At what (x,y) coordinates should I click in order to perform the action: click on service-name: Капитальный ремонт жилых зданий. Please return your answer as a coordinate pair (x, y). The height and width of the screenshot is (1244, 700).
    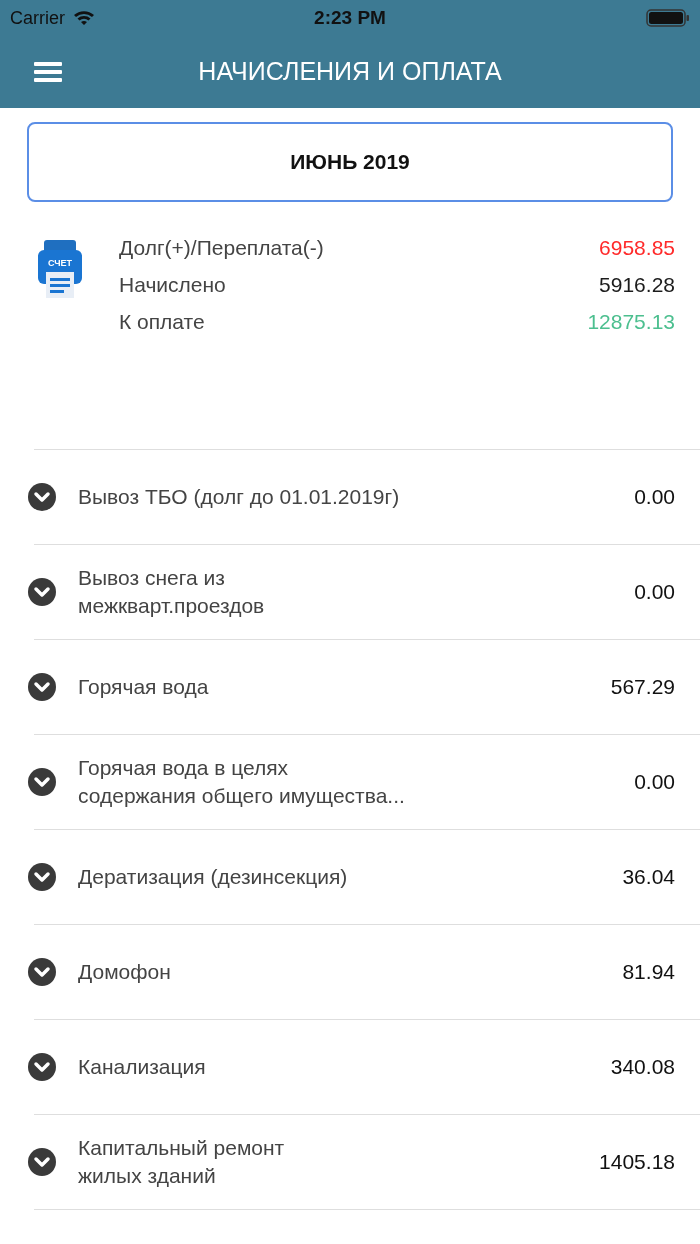
    Looking at the image, I should click on (182, 1162).